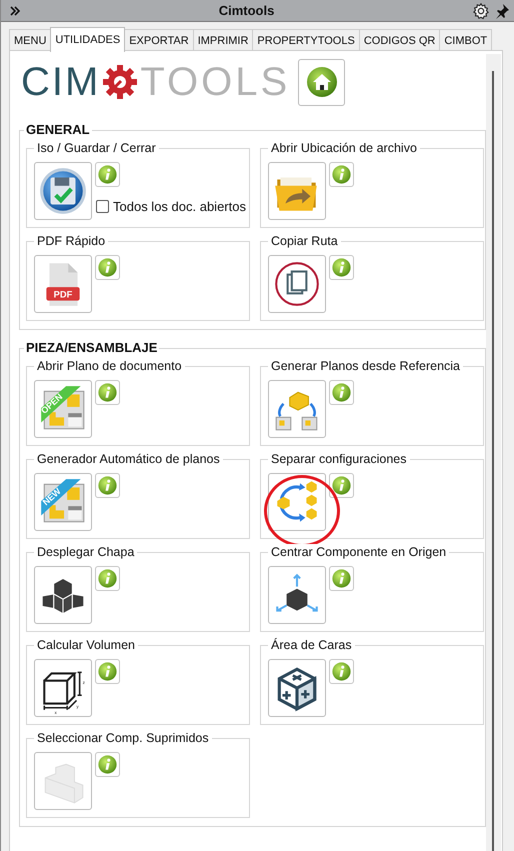 This screenshot has width=514, height=851. Describe the element at coordinates (60, 82) in the screenshot. I see `logo-text: CIM` at that location.